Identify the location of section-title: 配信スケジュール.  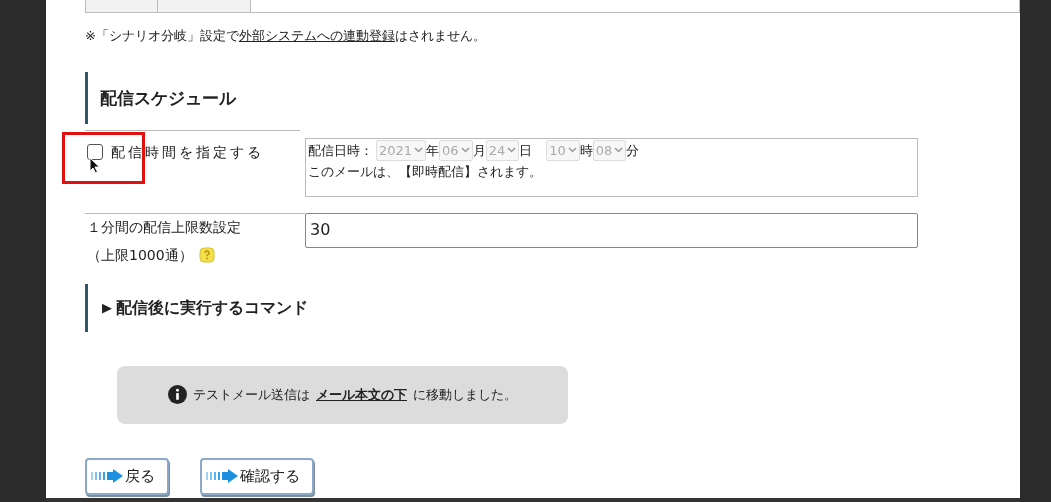
(168, 99).